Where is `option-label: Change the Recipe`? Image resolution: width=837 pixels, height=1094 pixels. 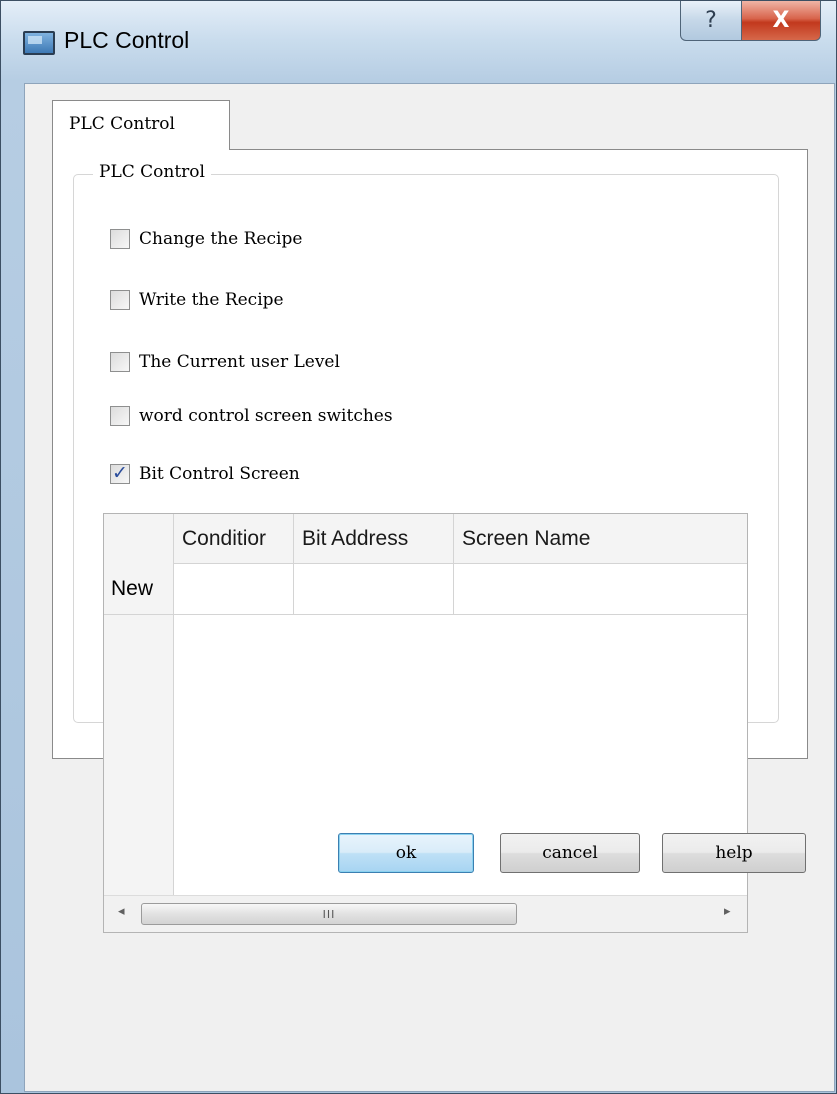 option-label: Change the Recipe is located at coordinates (221, 239).